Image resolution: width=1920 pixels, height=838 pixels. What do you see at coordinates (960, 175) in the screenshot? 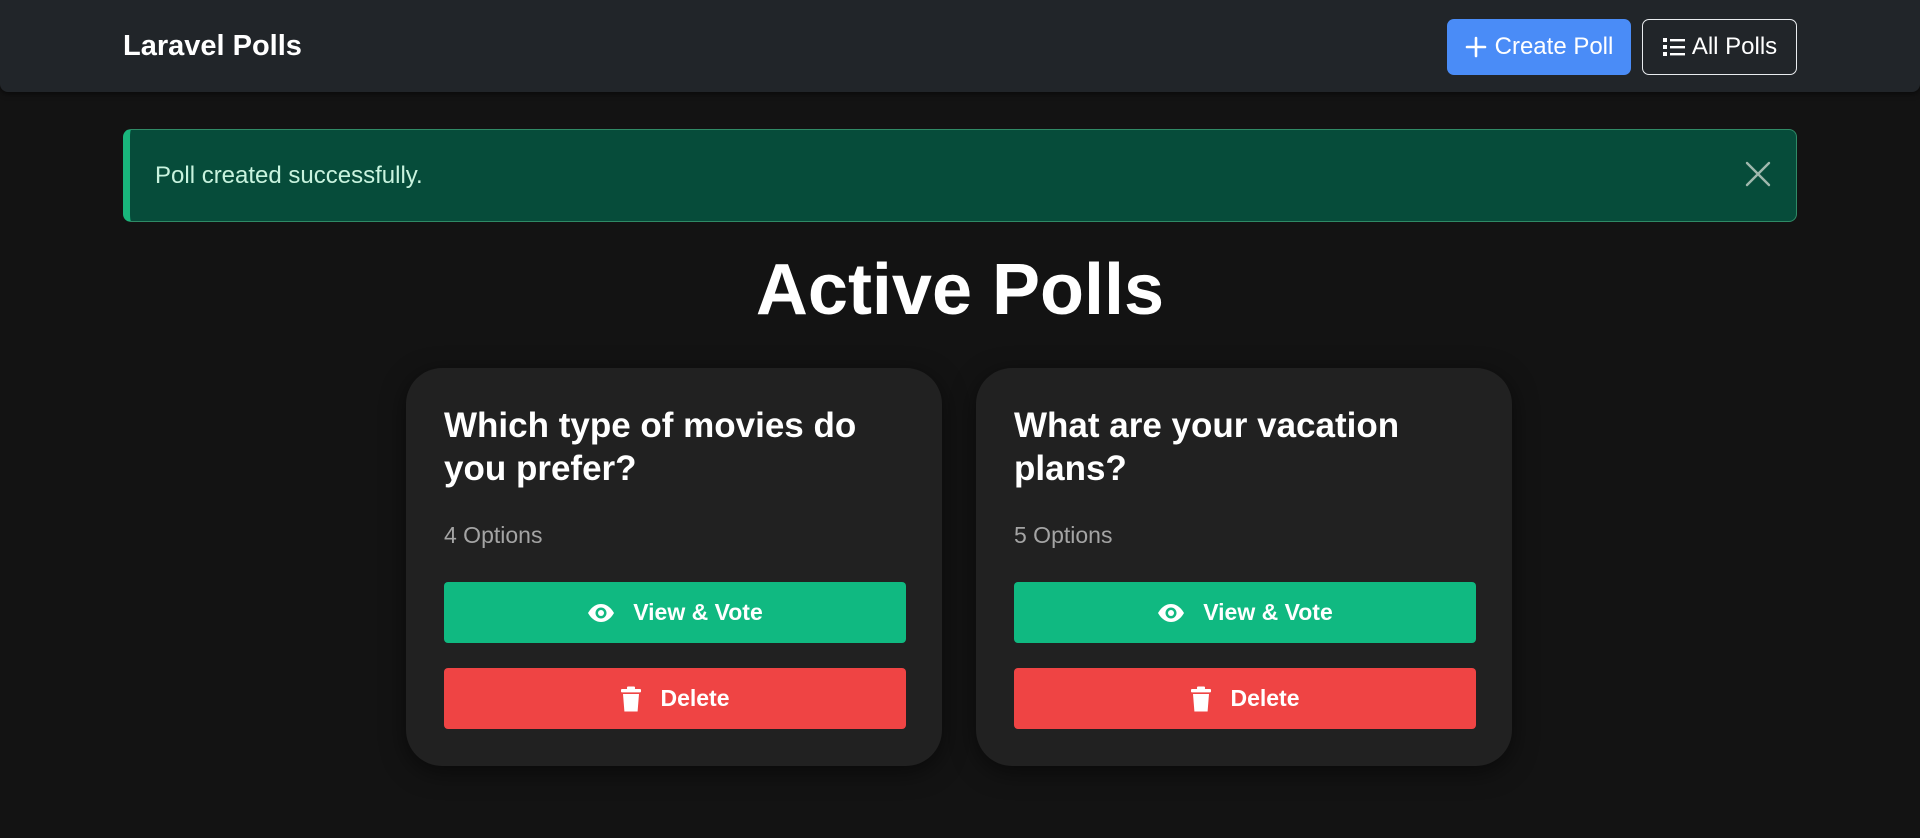
I see `success-alert: Poll created successfully.` at bounding box center [960, 175].